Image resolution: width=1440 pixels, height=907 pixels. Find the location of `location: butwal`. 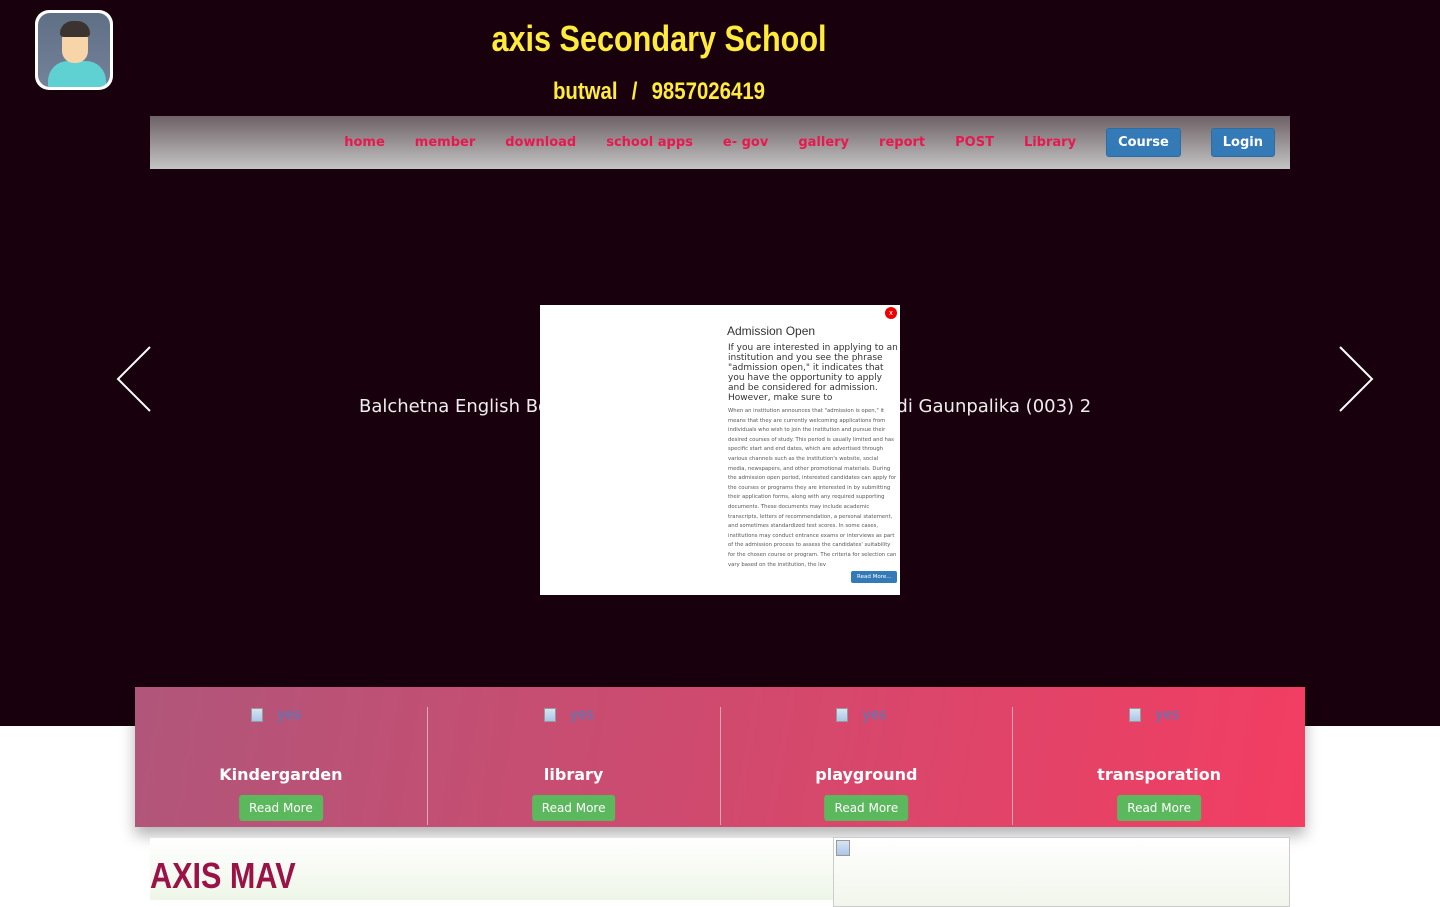

location: butwal is located at coordinates (585, 91).